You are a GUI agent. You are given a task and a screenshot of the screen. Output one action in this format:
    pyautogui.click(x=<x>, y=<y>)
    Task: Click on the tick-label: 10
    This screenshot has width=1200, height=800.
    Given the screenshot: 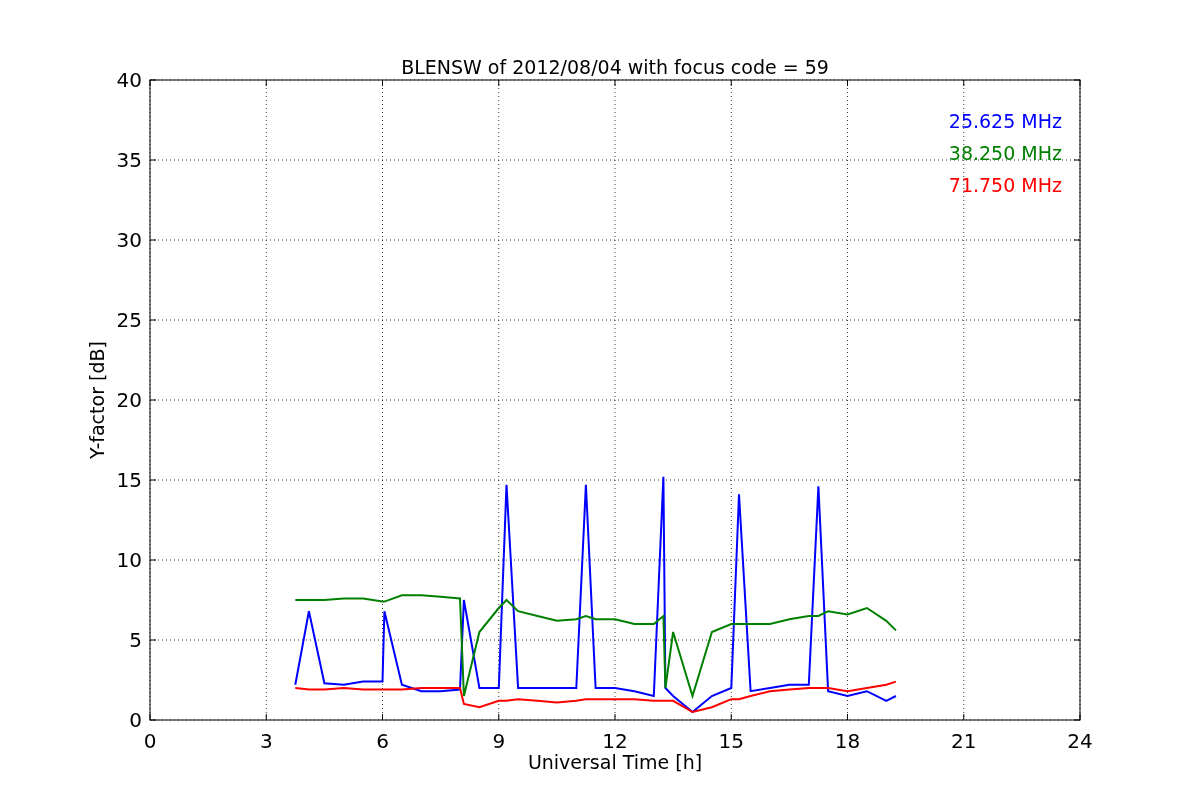 What is the action you would take?
    pyautogui.click(x=129, y=560)
    